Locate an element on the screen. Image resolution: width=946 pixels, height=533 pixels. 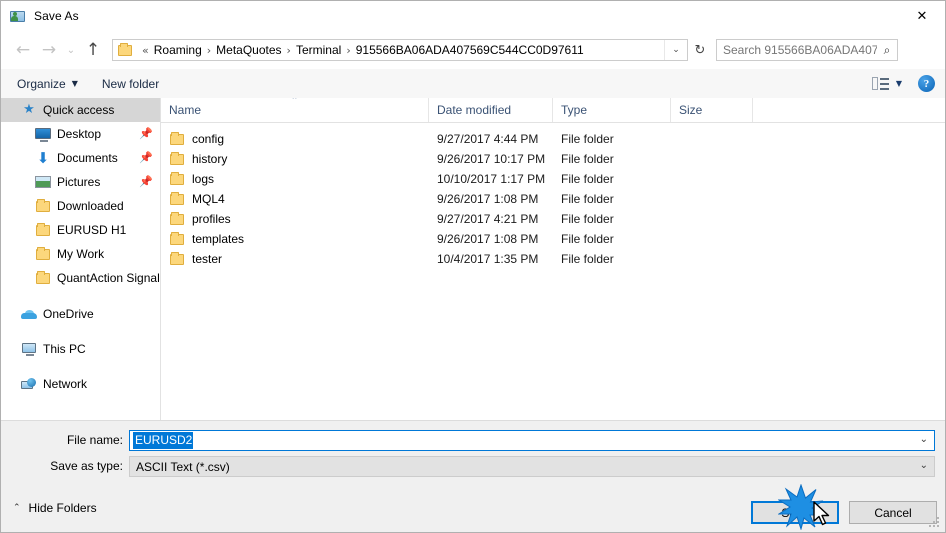
command-bar-right: ▼ ? is located at coordinates (903, 83).